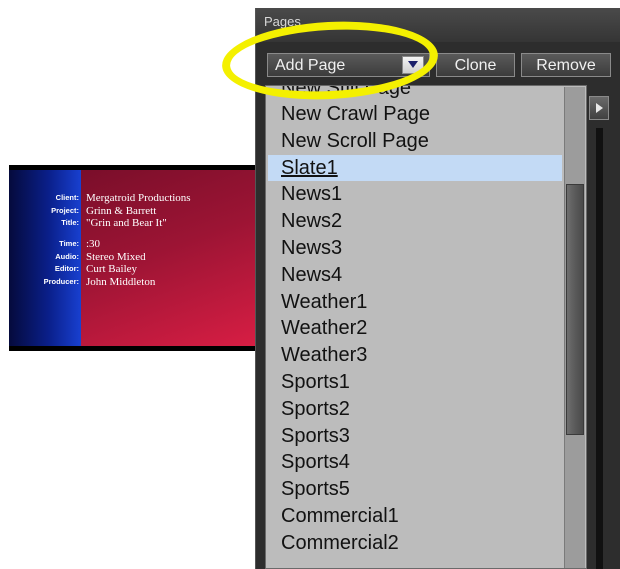 This screenshot has width=620, height=569. I want to click on slate-value-producer: John Middleton, so click(121, 281).